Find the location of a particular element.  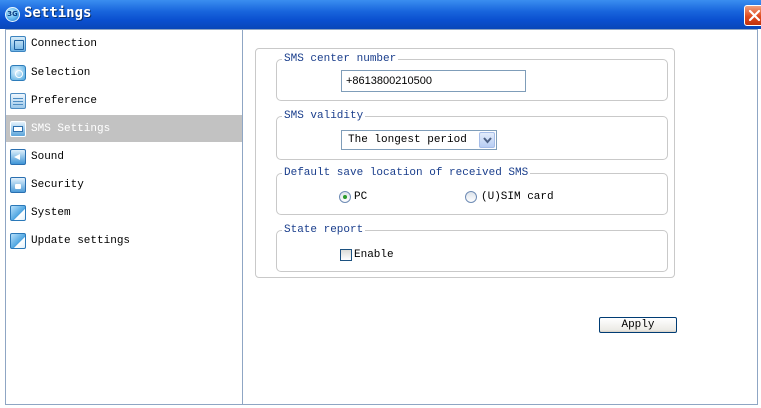

close-button is located at coordinates (752, 15).